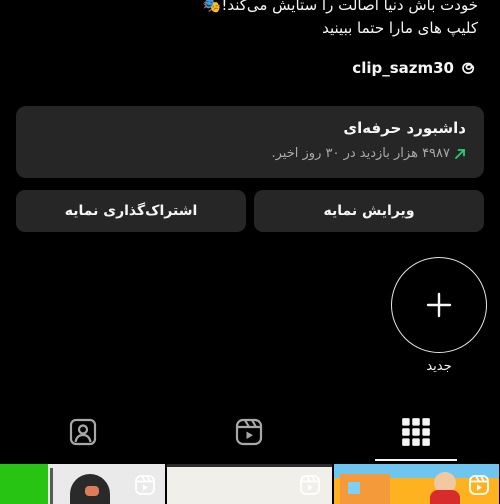  I want to click on bio-line-2: کلیپ های مارا حتما ببینید, so click(400, 28).